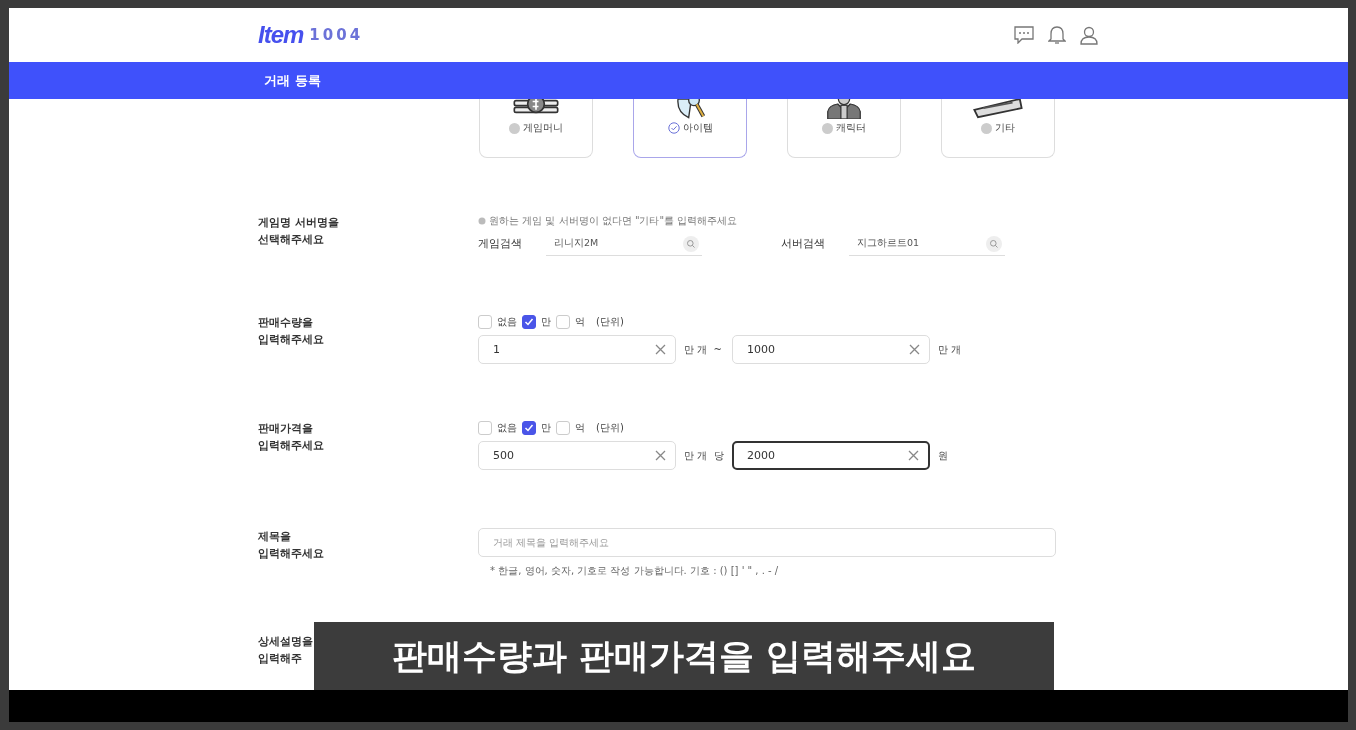 This screenshot has height=730, width=1356. Describe the element at coordinates (1024, 35) in the screenshot. I see `chat-icon` at that location.